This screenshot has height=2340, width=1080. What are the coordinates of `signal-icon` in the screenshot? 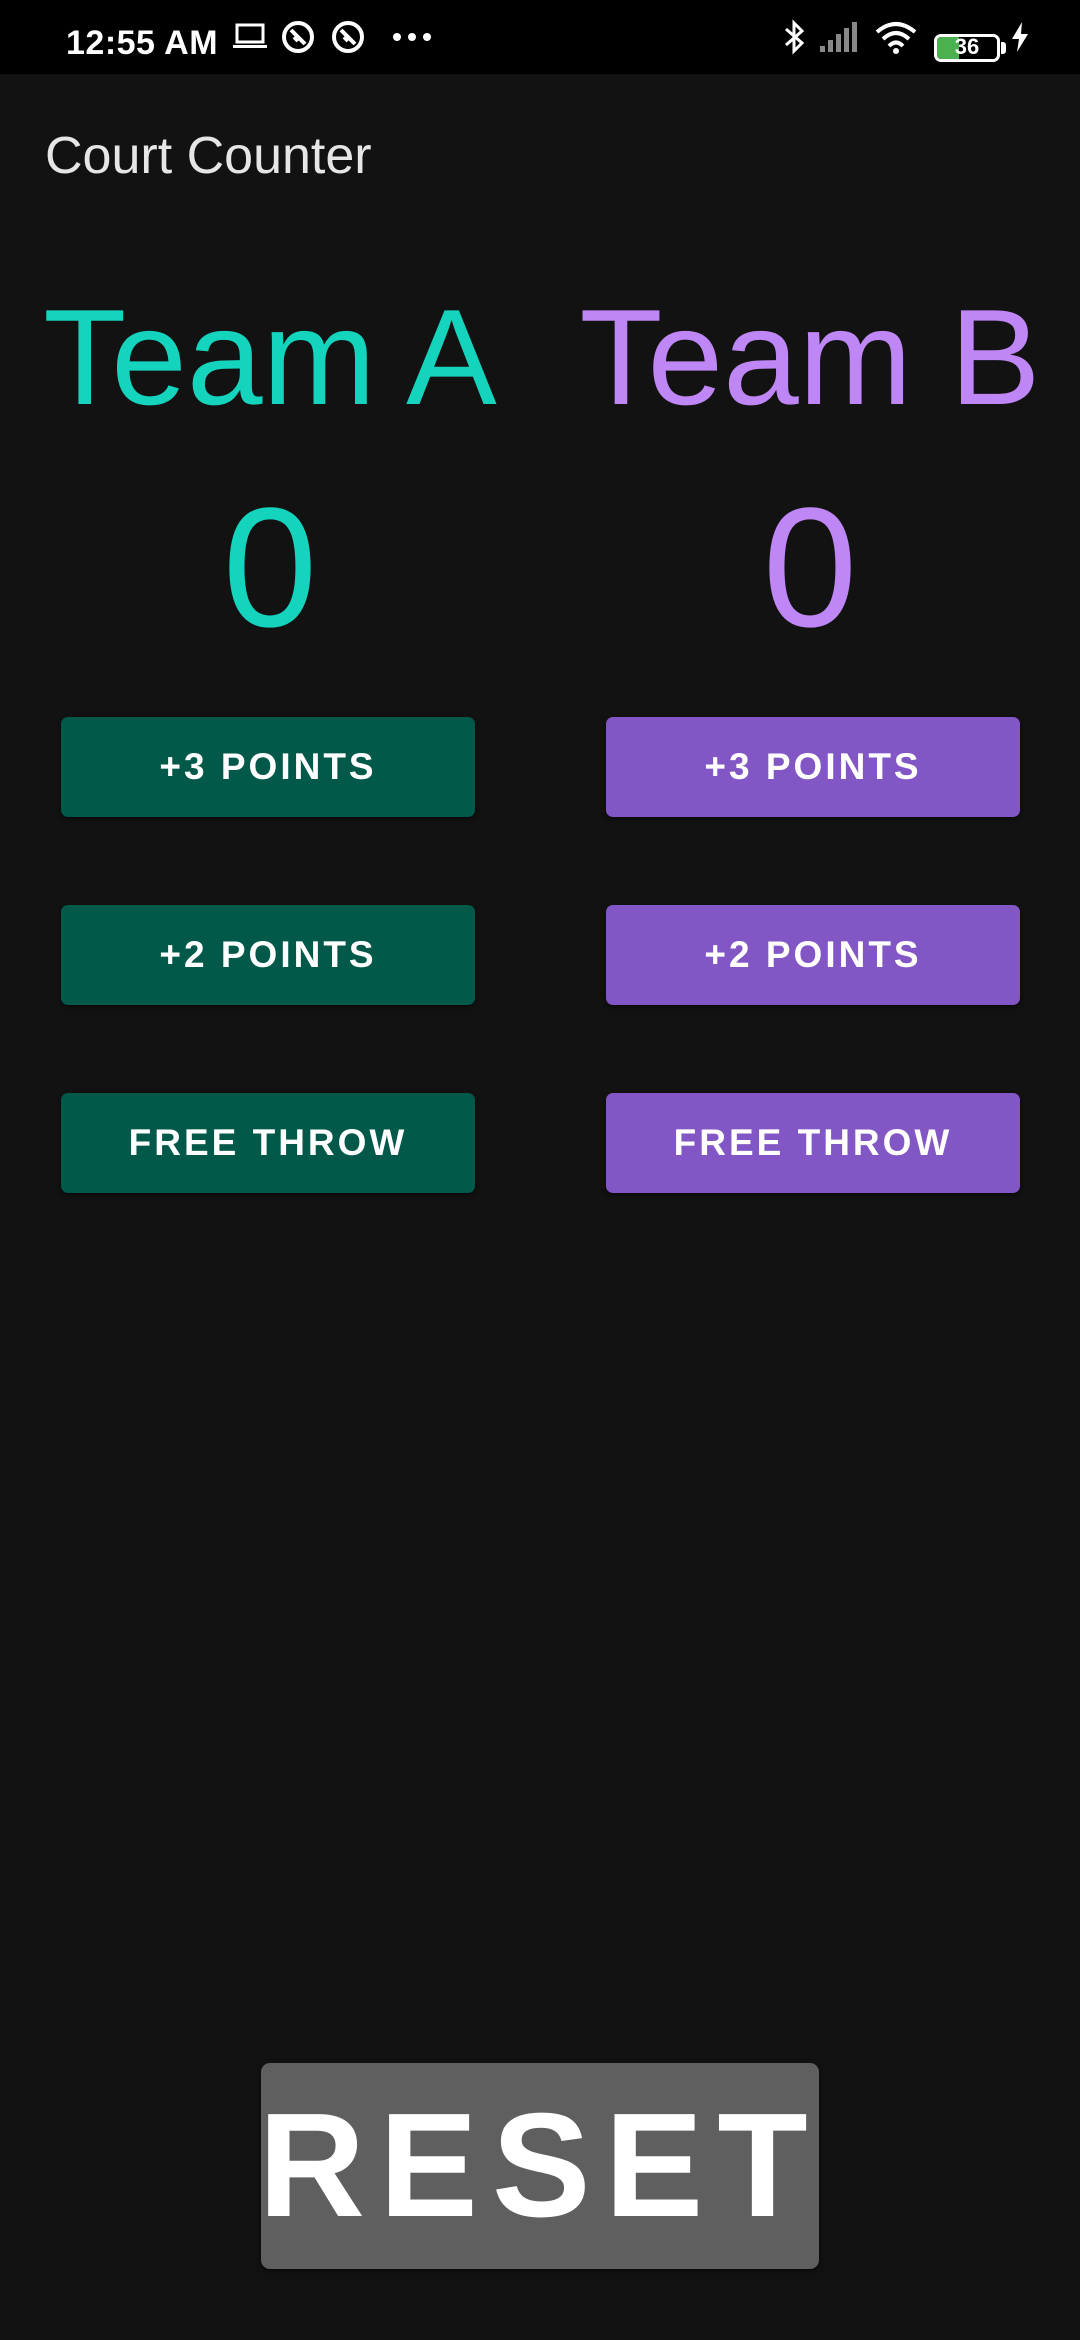 It's located at (839, 37).